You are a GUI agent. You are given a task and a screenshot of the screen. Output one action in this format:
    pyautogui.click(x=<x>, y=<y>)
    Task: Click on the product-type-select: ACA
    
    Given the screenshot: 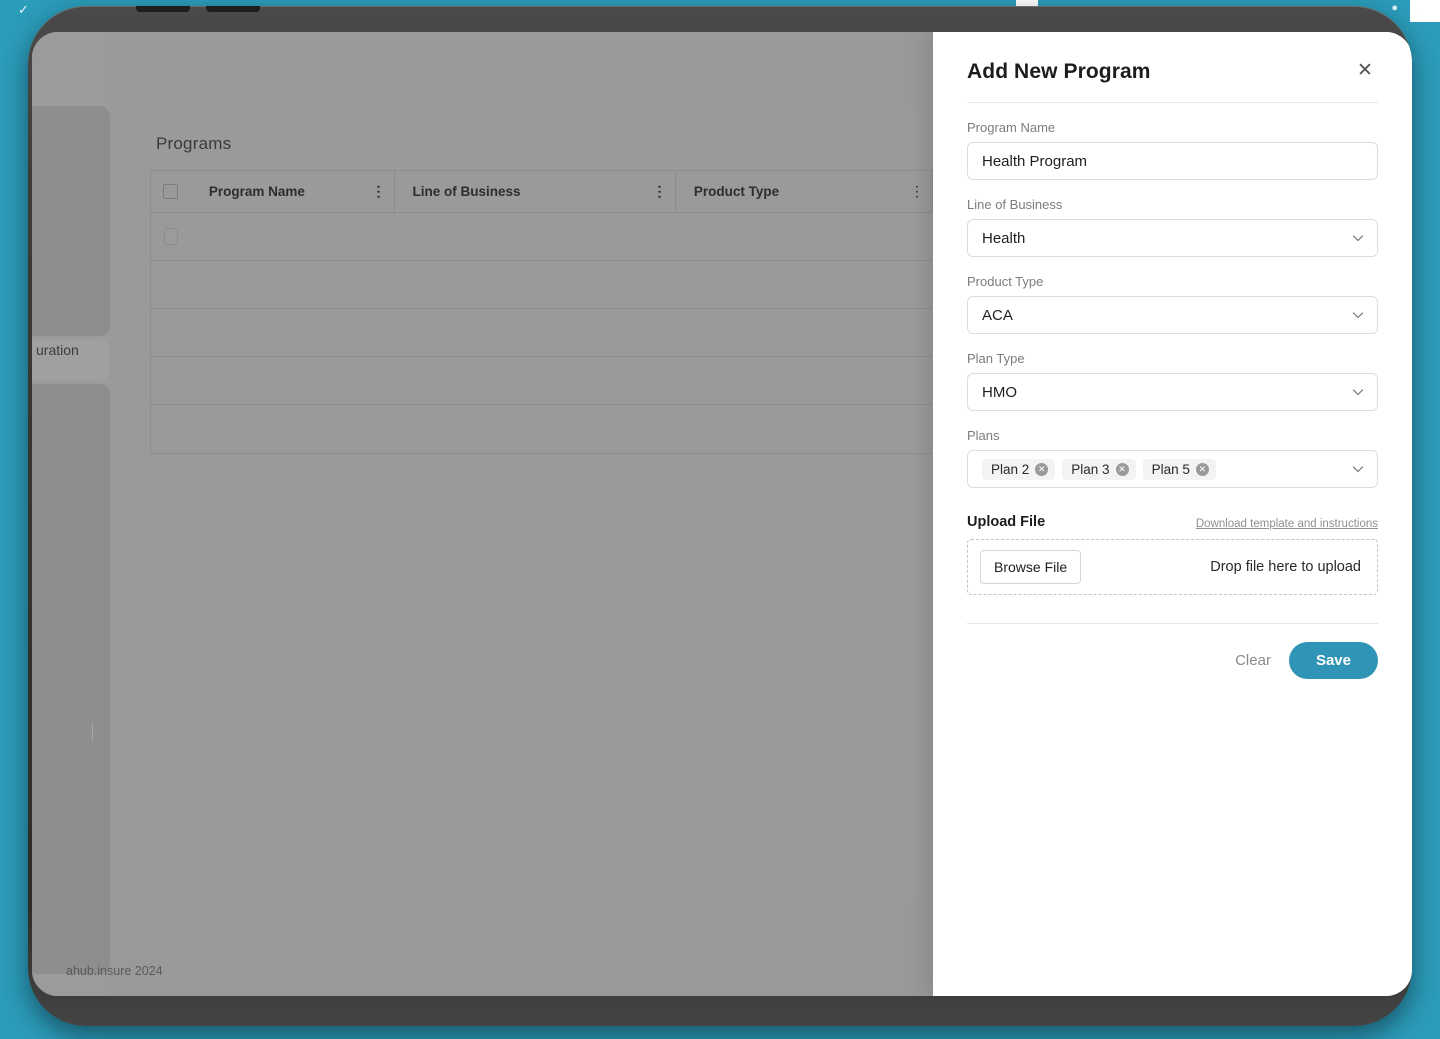 What is the action you would take?
    pyautogui.click(x=1172, y=315)
    